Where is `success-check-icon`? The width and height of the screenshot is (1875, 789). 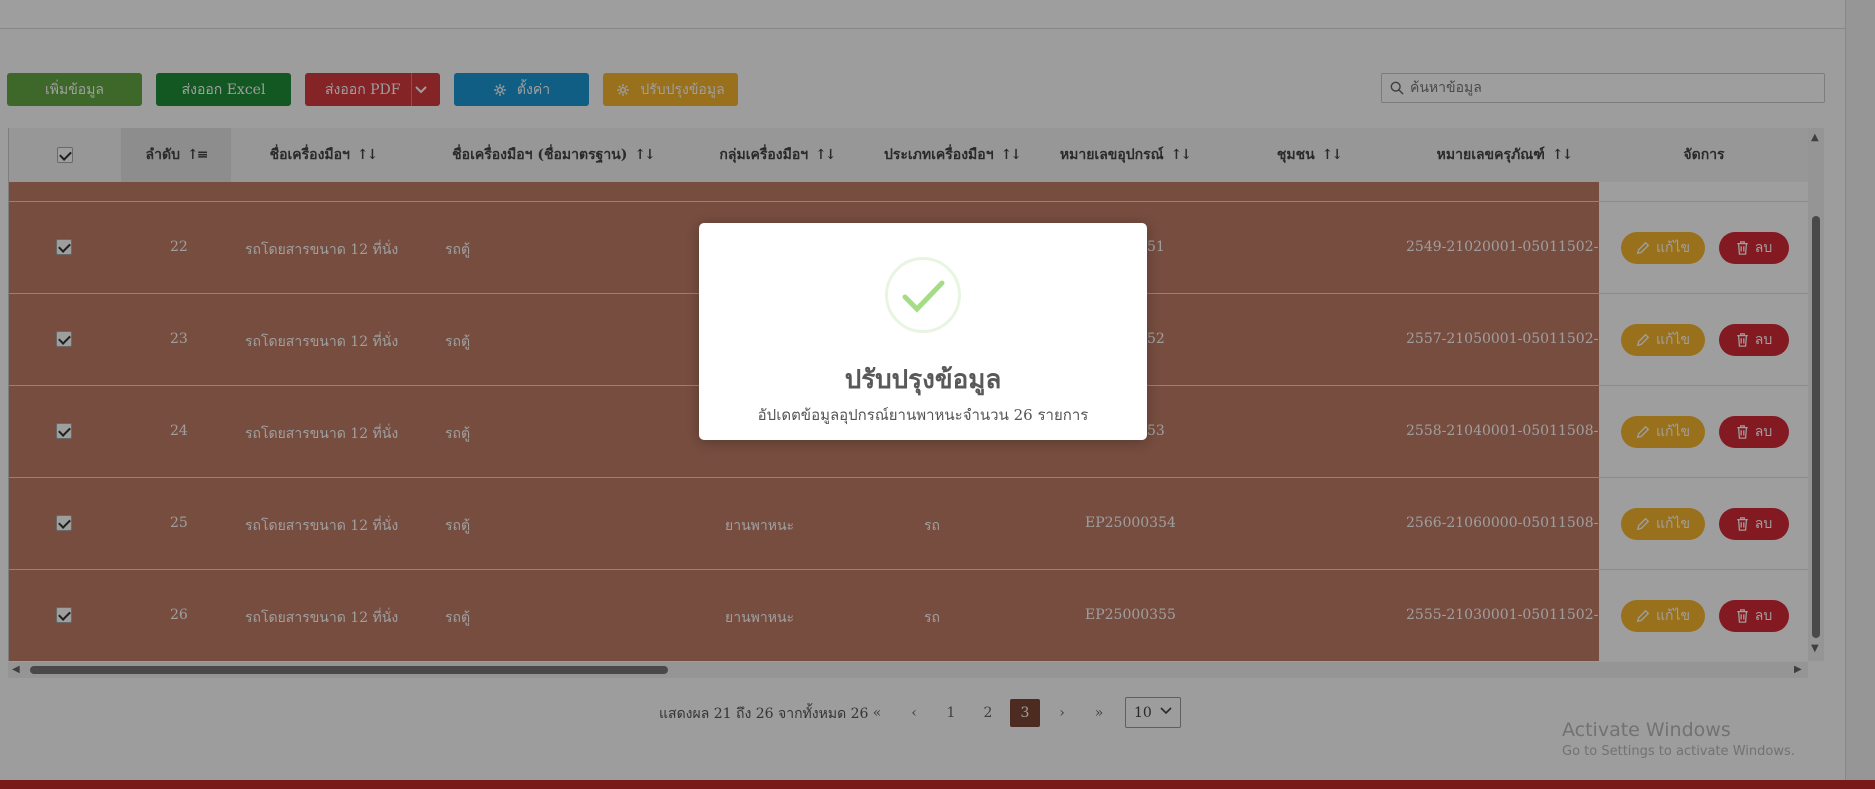
success-check-icon is located at coordinates (923, 295).